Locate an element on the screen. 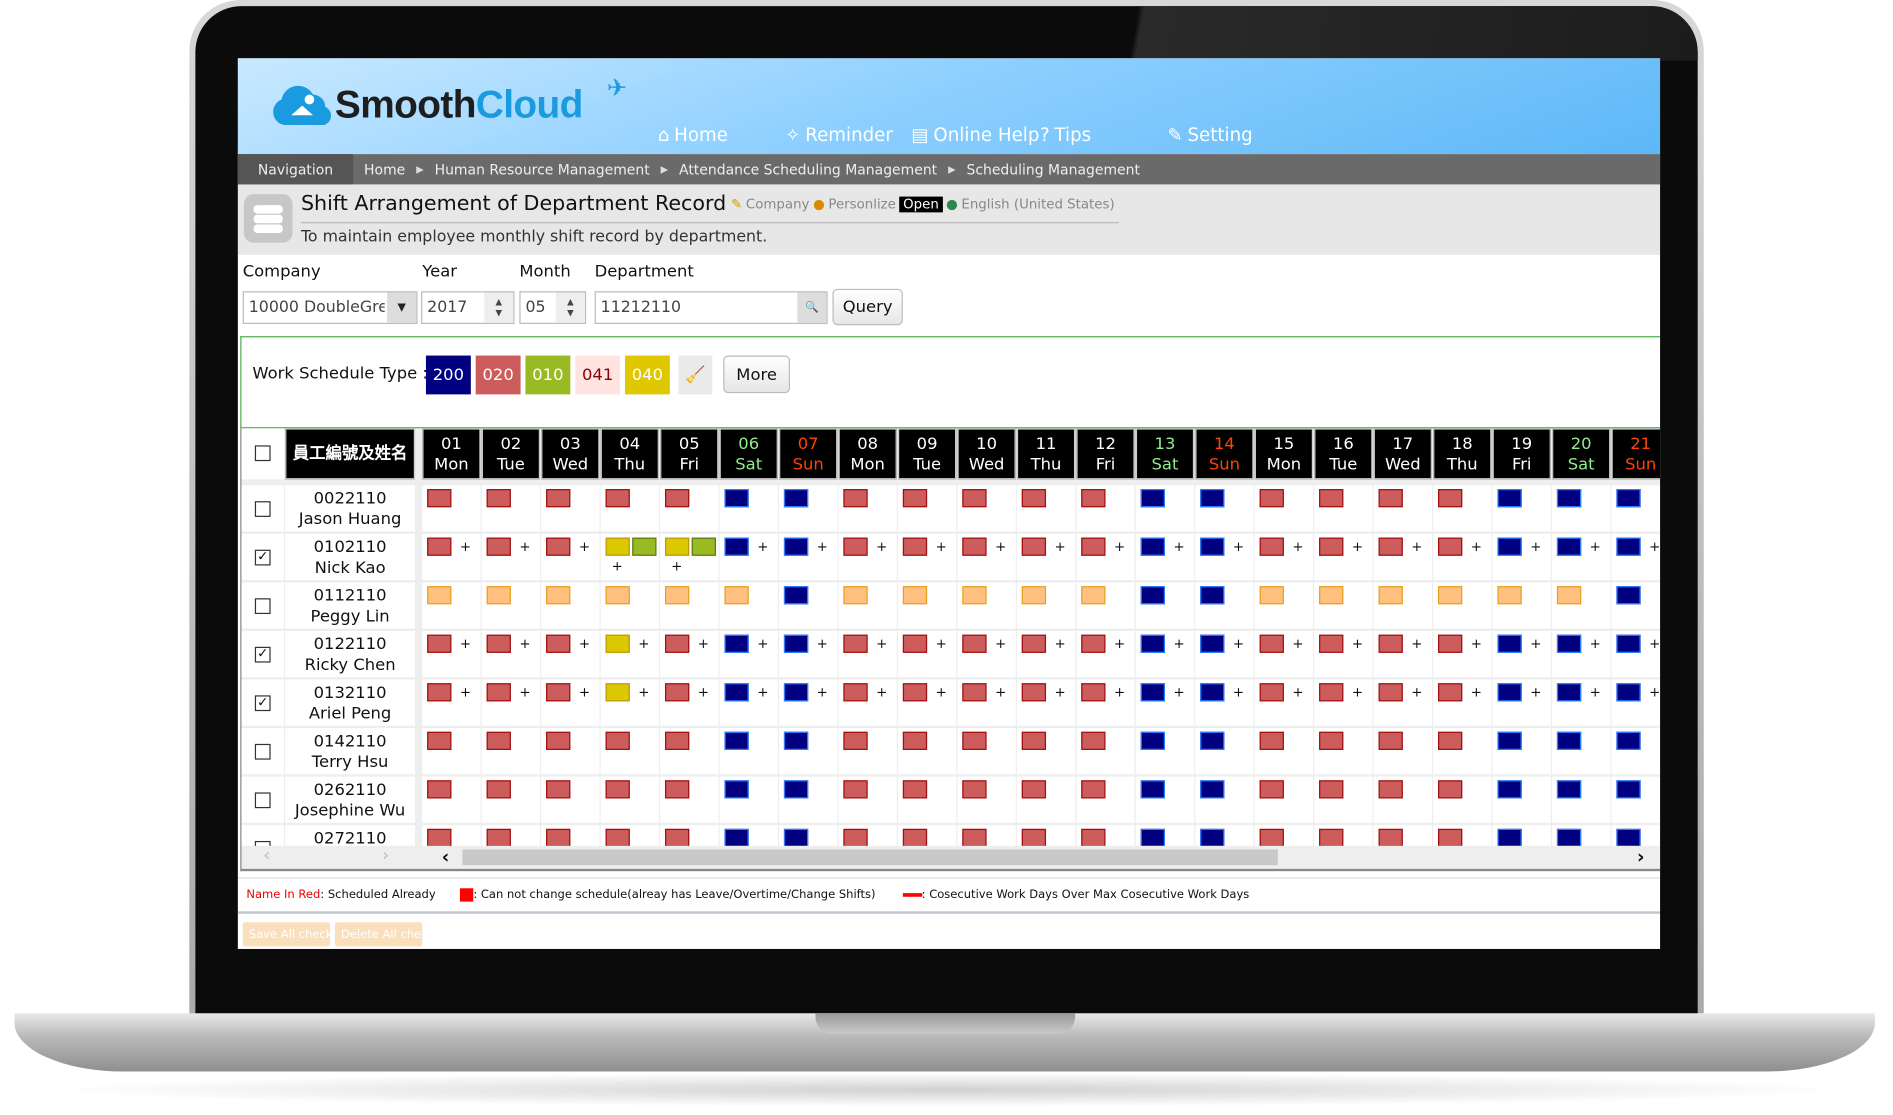  schedule-type-020: 020 is located at coordinates (498, 375).